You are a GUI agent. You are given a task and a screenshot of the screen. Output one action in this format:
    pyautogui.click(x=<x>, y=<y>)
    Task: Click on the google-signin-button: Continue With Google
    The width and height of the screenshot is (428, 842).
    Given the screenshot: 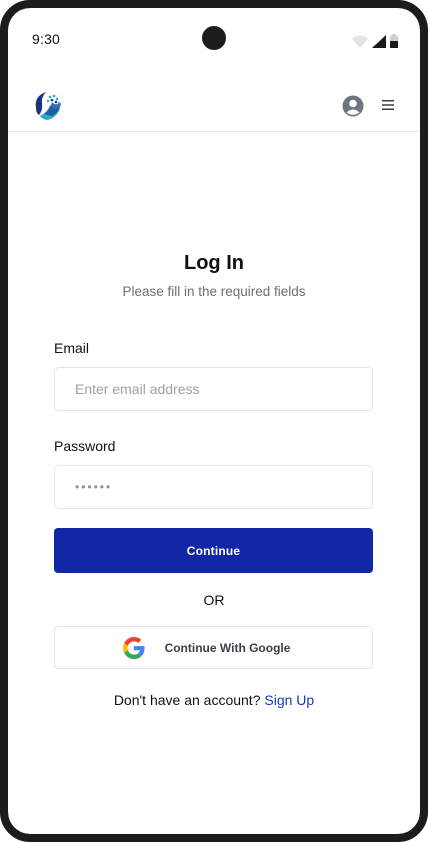 What is the action you would take?
    pyautogui.click(x=213, y=647)
    